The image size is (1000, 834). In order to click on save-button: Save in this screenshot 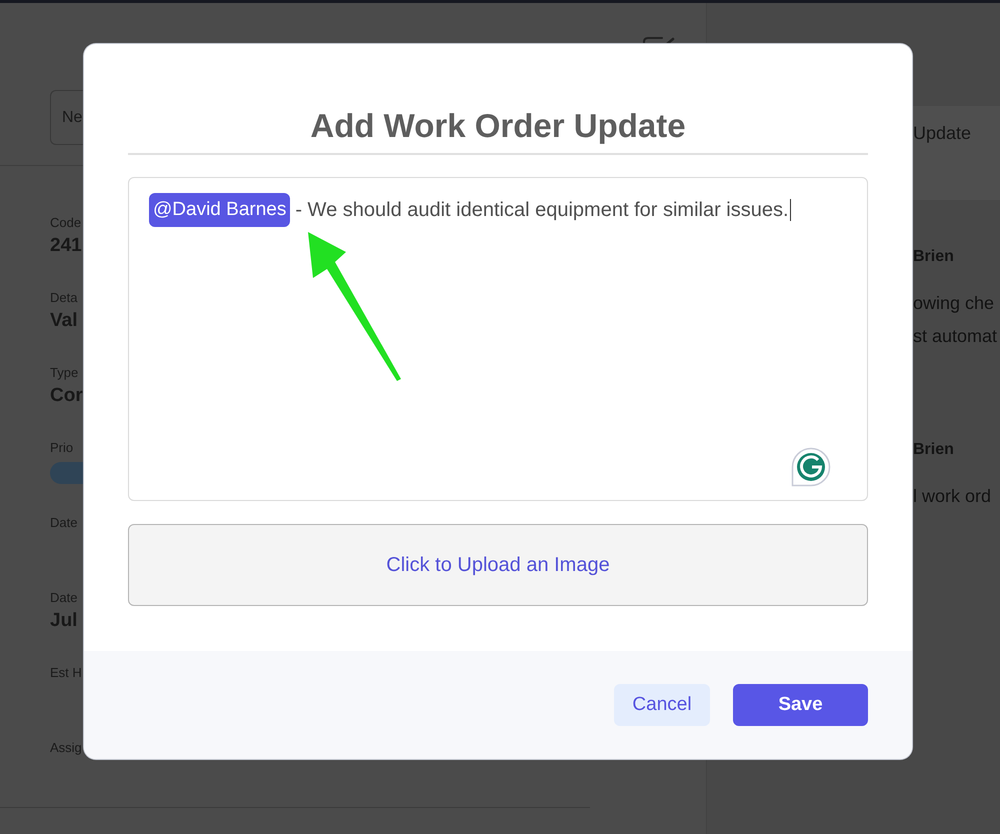, I will do `click(800, 705)`.